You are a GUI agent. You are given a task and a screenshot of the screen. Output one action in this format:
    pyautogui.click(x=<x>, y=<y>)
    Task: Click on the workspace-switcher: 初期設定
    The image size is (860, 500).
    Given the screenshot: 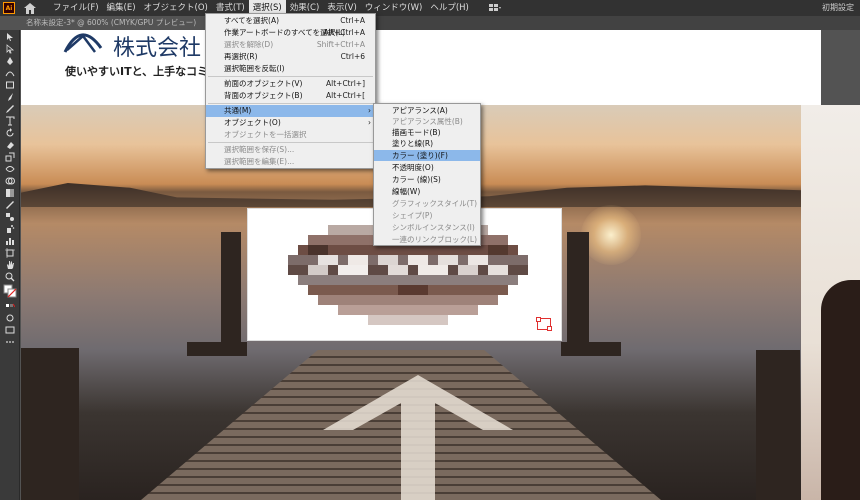 What is the action you would take?
    pyautogui.click(x=838, y=8)
    